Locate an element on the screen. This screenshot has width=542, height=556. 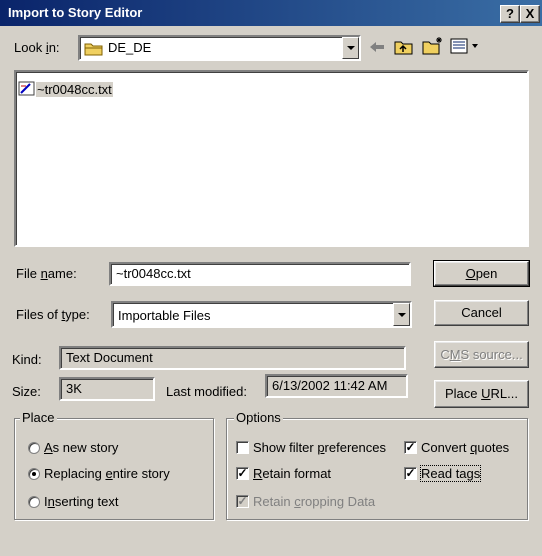
as-new-story-radio: As new story is located at coordinates (73, 447).